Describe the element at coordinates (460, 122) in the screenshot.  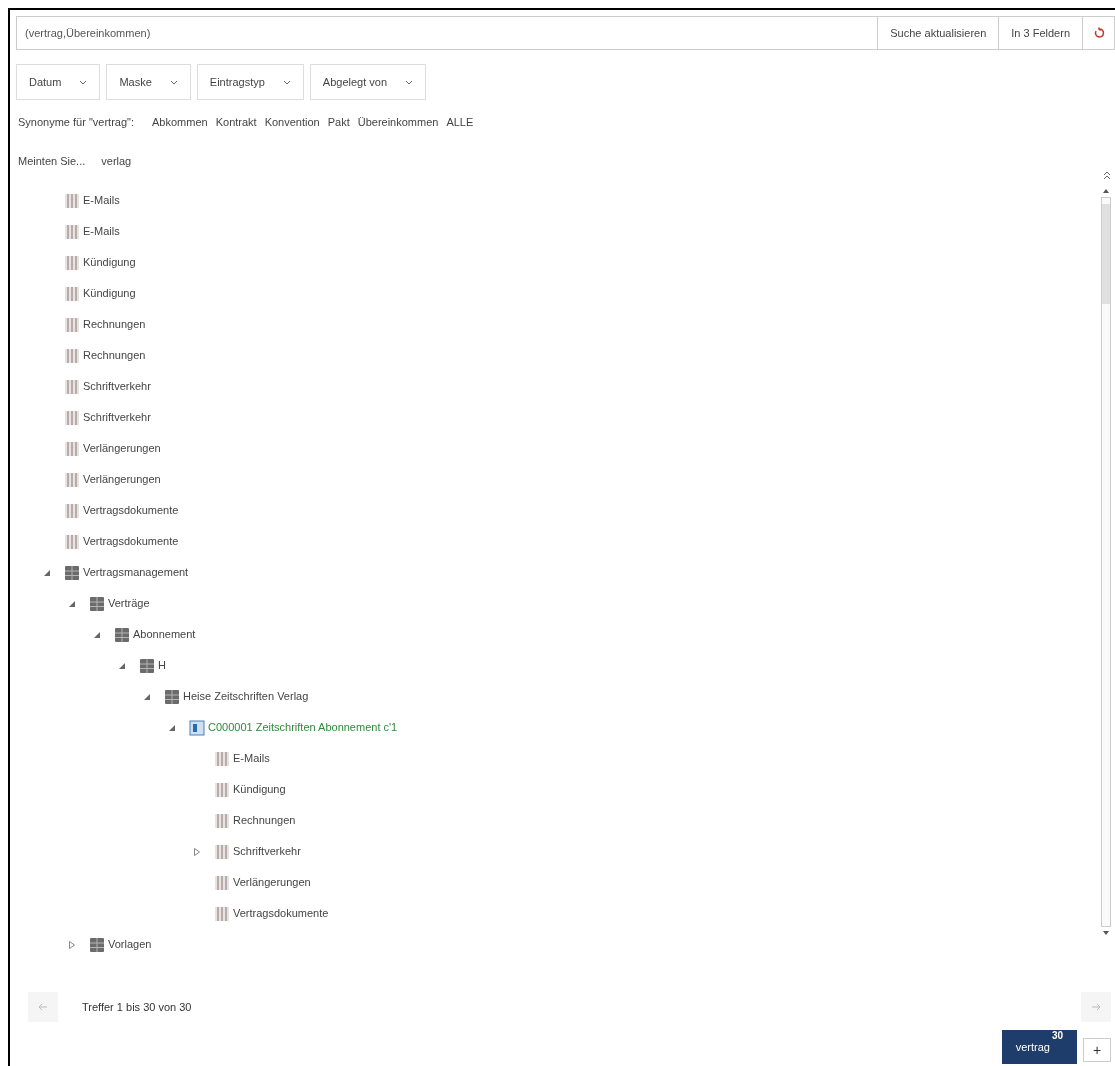
I see `synonym-link: ALLE` at that location.